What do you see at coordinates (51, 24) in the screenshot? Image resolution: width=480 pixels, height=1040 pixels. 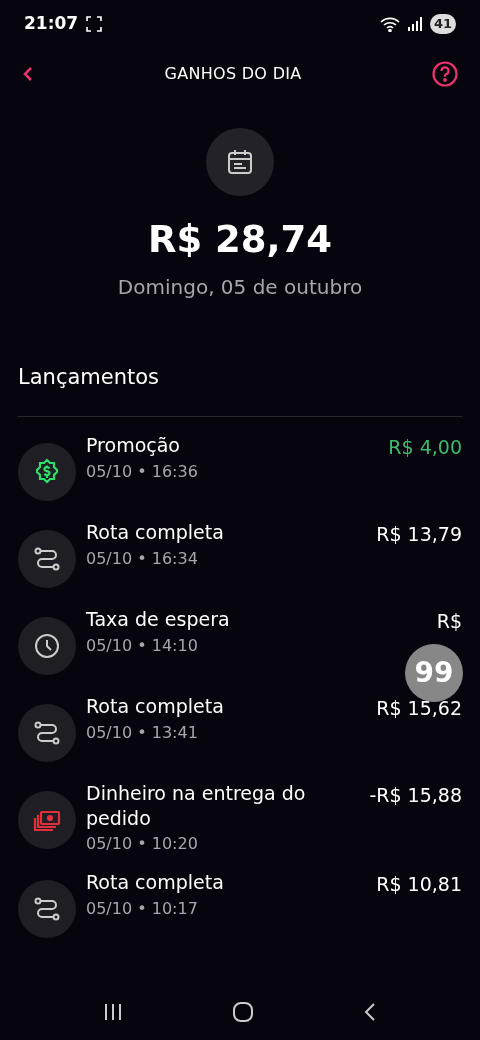 I see `status-time: 21:07` at bounding box center [51, 24].